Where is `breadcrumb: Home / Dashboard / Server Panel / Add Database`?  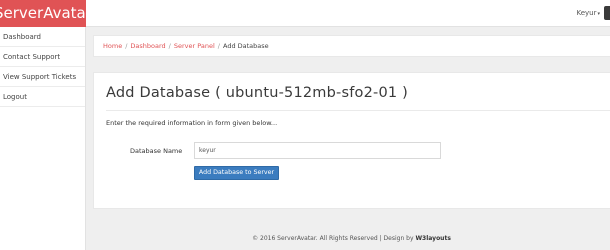 breadcrumb: Home / Dashboard / Server Panel / Add Database is located at coordinates (351, 46).